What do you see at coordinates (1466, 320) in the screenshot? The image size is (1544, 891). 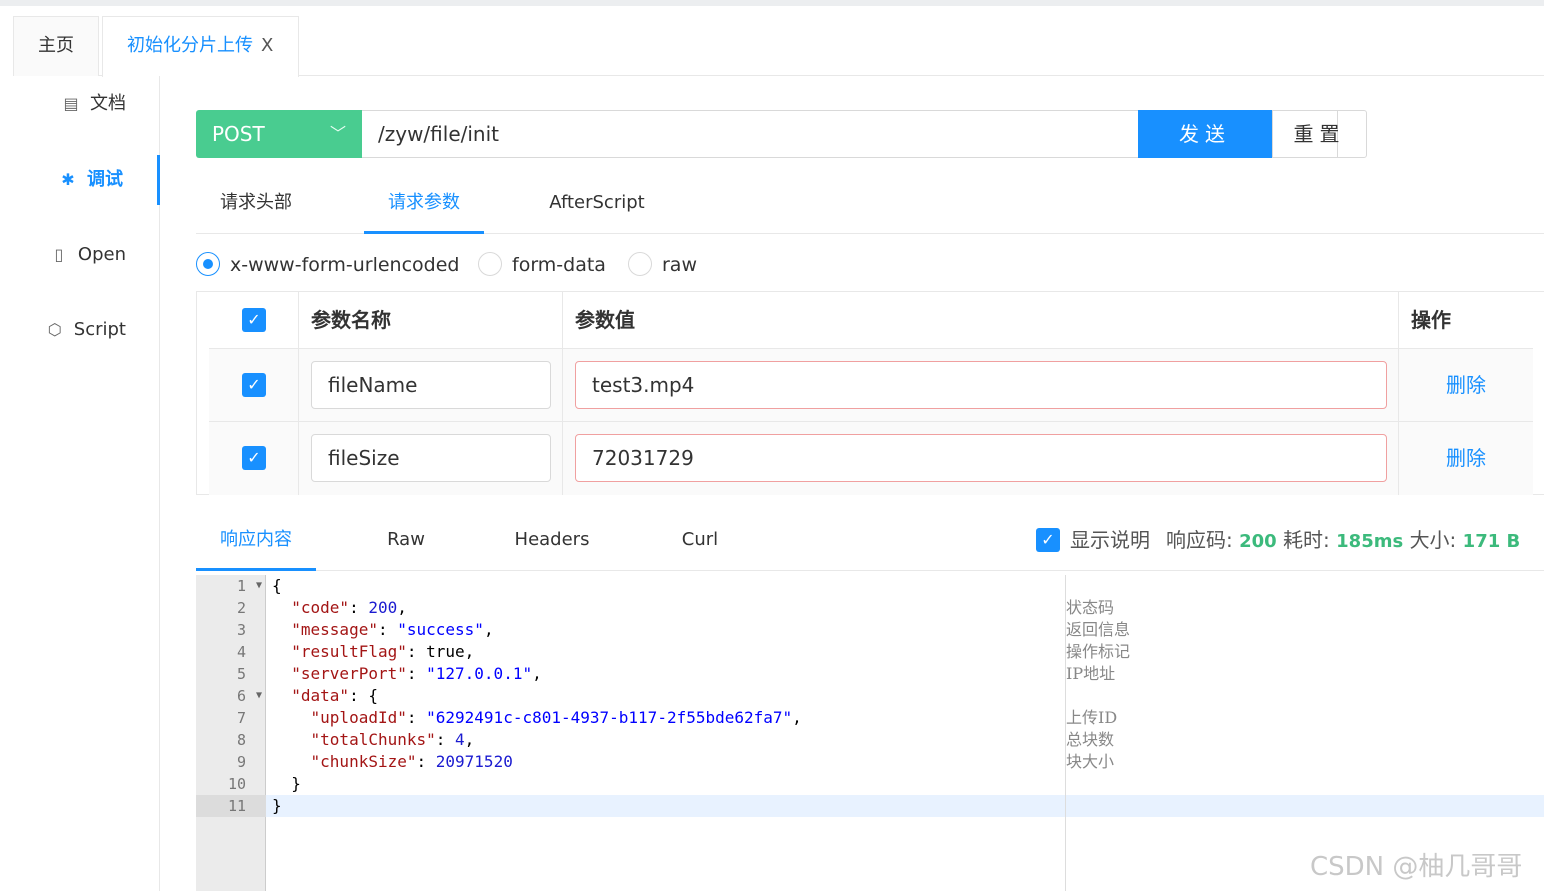 I see `header-op-cell: 操作` at bounding box center [1466, 320].